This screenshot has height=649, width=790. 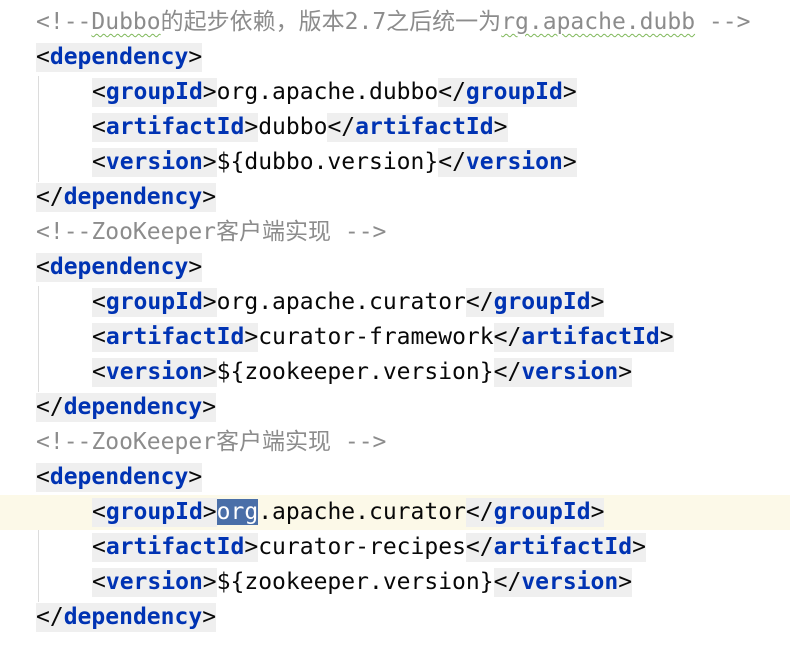 I want to click on spell-check-underline: Dubbo, so click(x=126, y=22).